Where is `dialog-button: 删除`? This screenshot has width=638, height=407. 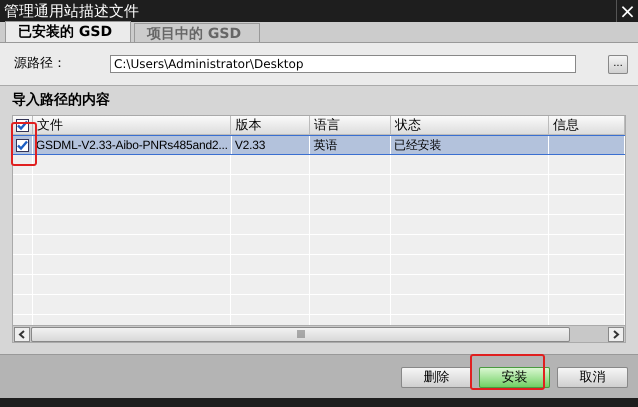
dialog-button: 删除 is located at coordinates (436, 377).